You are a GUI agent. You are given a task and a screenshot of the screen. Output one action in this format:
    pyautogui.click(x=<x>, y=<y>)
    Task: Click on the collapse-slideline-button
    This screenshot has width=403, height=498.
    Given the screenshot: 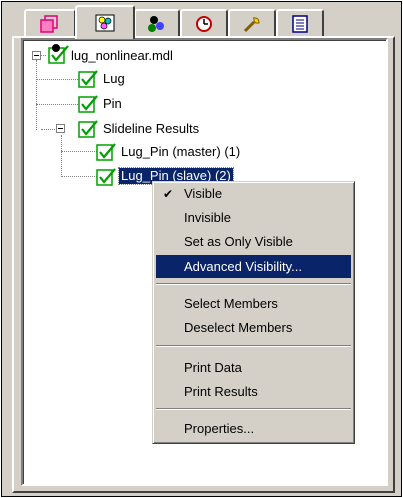 What is the action you would take?
    pyautogui.click(x=60, y=128)
    